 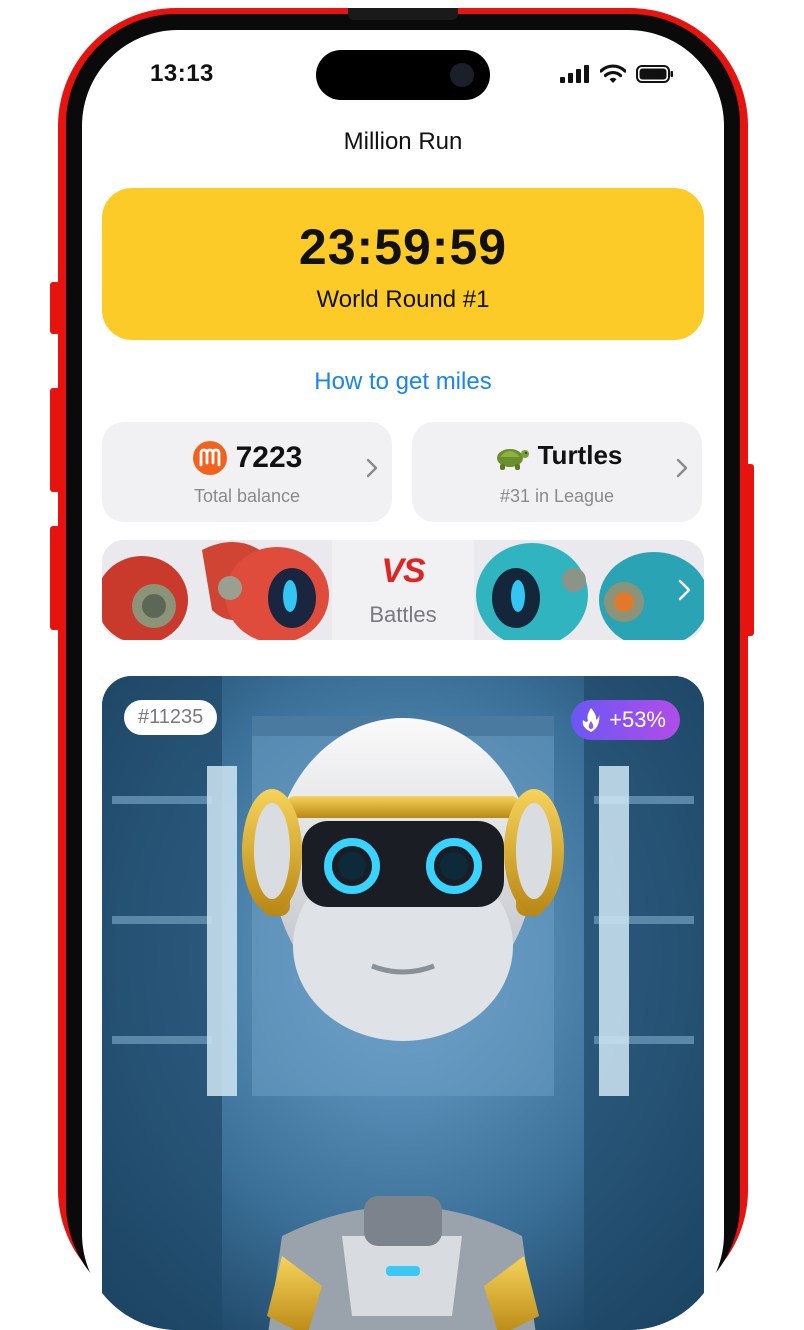 What do you see at coordinates (182, 73) in the screenshot?
I see `status-time: 13:13` at bounding box center [182, 73].